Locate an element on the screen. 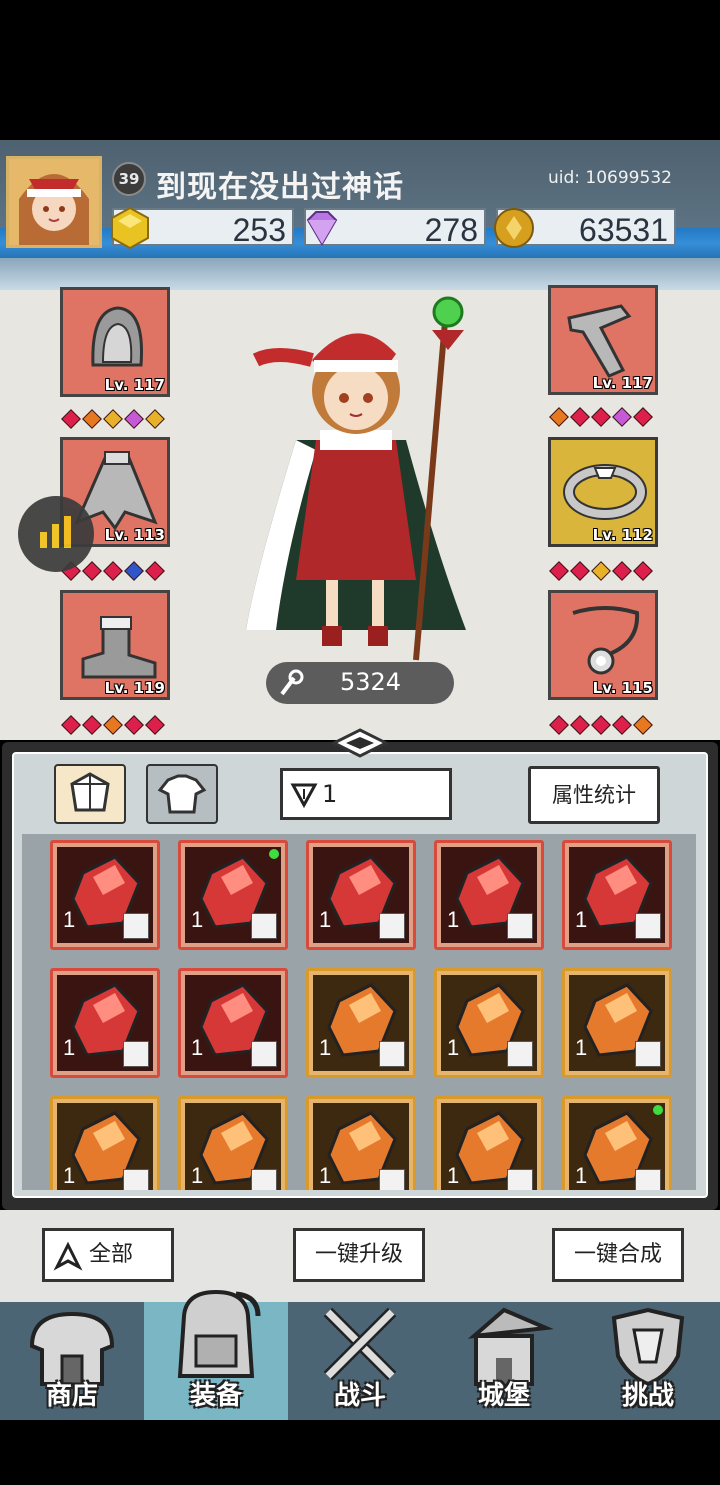 The height and width of the screenshot is (1485, 720). boots-slot-icon is located at coordinates (264, 1179).